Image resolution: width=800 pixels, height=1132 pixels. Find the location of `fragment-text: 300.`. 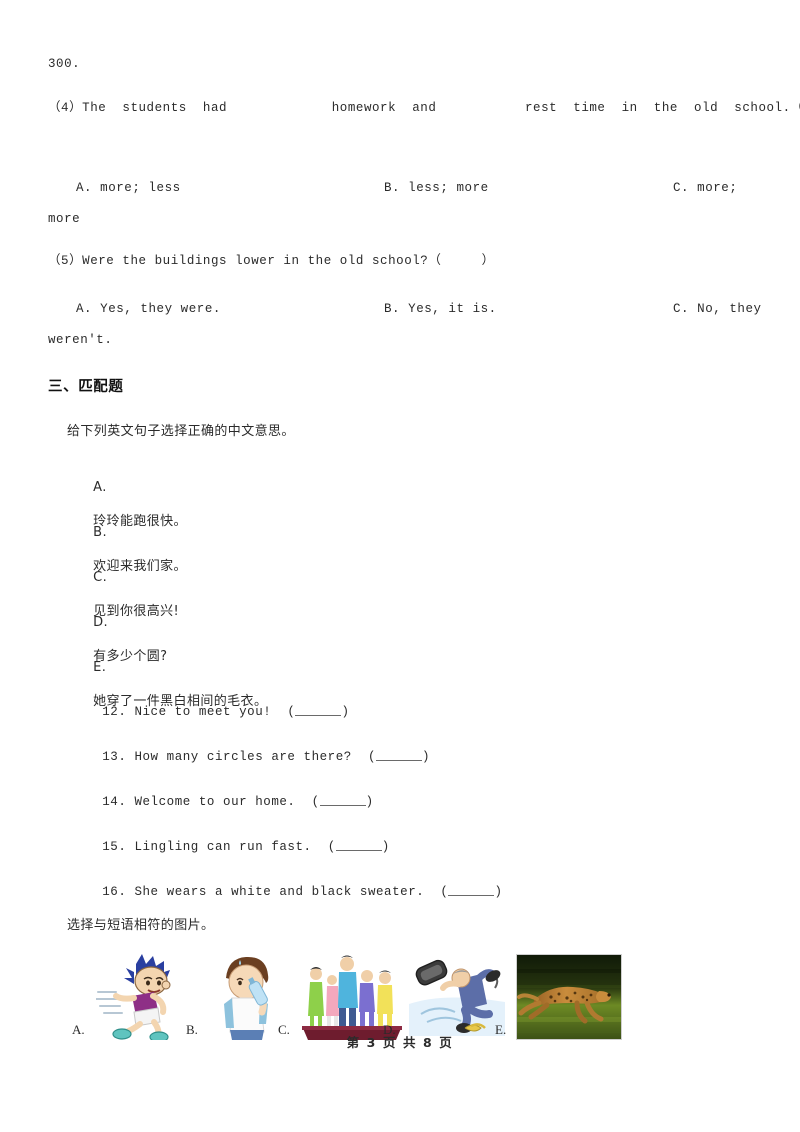

fragment-text: 300. is located at coordinates (64, 64).